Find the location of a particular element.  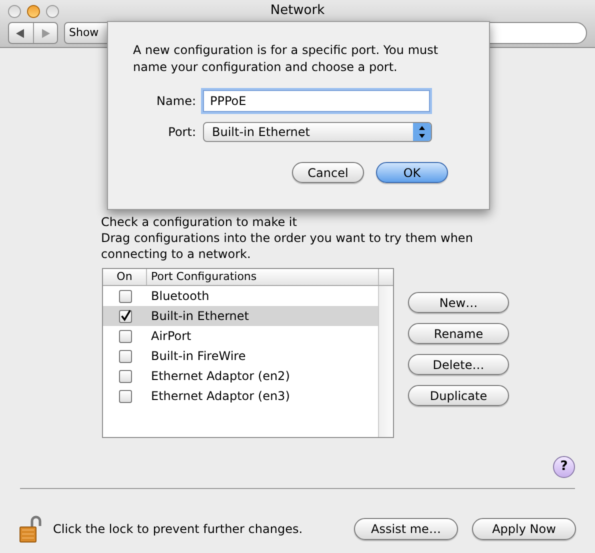

checkmark-icon is located at coordinates (125, 316).